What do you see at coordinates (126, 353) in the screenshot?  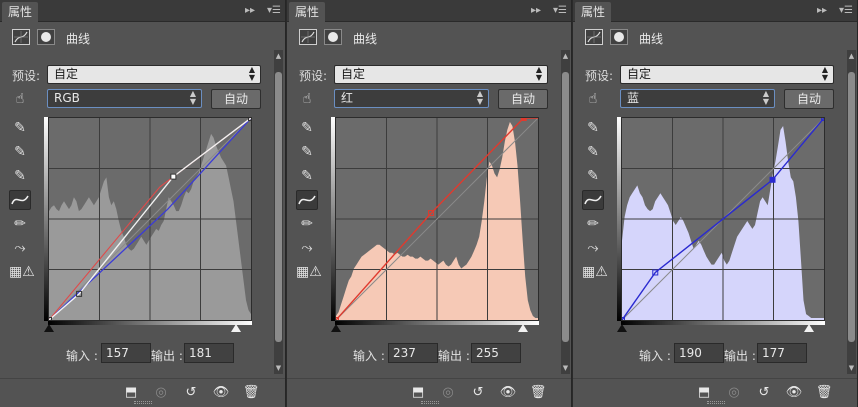 I see `input-field: 157` at bounding box center [126, 353].